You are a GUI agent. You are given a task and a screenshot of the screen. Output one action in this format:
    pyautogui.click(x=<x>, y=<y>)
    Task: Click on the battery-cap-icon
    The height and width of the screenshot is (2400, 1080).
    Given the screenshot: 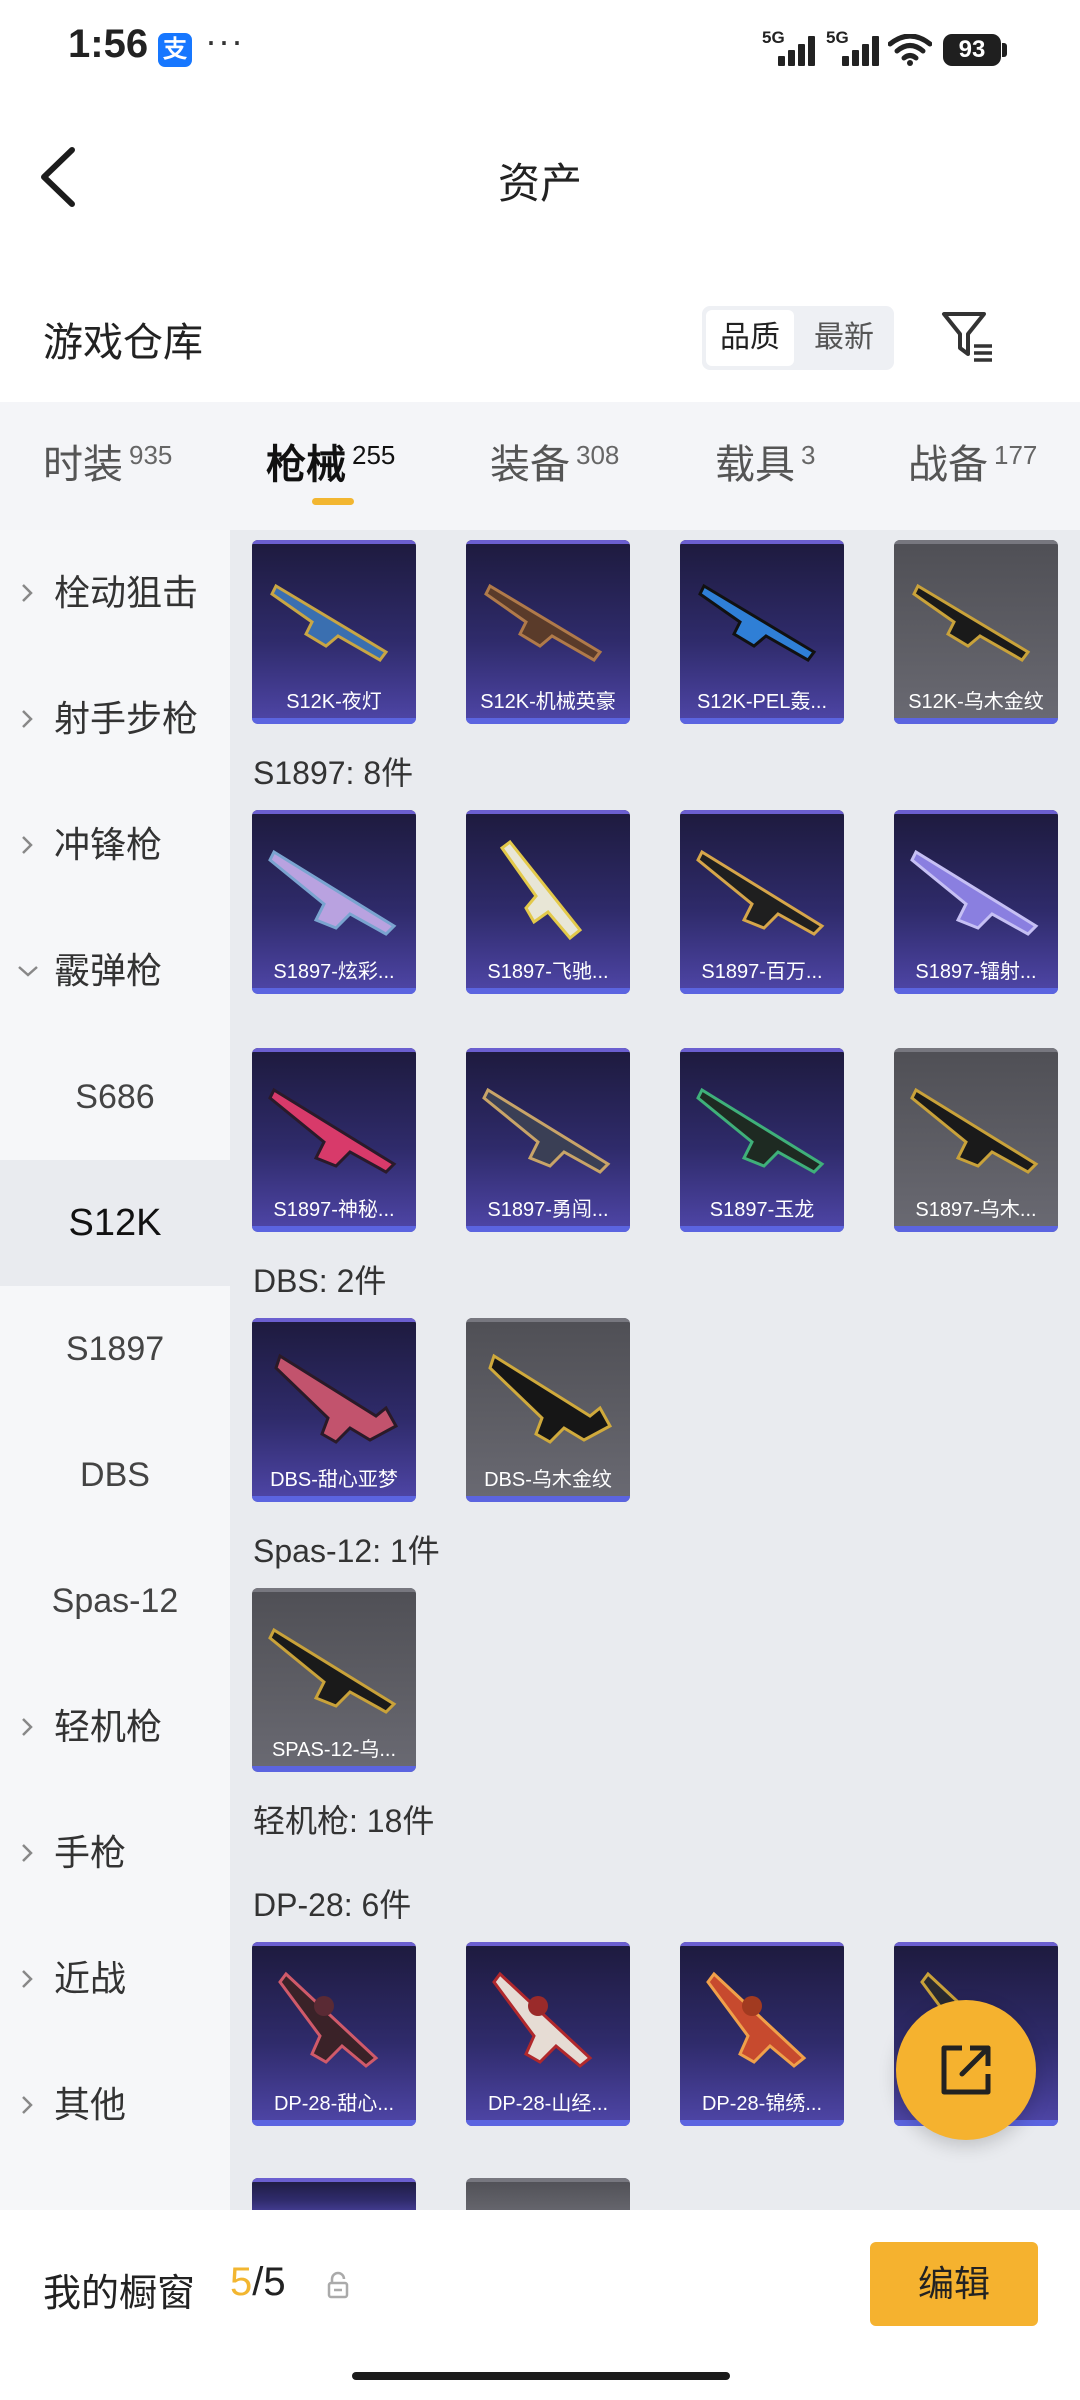 What is the action you would take?
    pyautogui.click(x=1004, y=50)
    